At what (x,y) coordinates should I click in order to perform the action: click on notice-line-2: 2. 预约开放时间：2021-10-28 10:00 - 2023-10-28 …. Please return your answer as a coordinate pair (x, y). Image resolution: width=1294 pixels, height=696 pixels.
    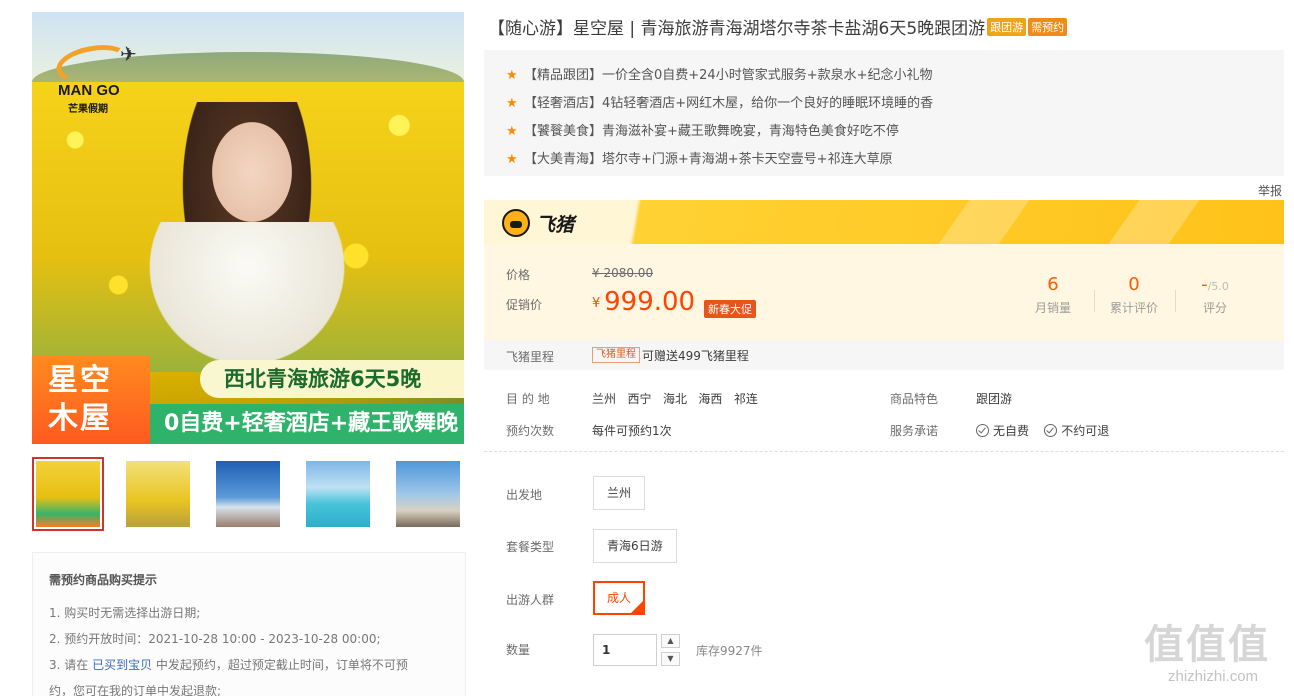
    Looking at the image, I should click on (215, 639).